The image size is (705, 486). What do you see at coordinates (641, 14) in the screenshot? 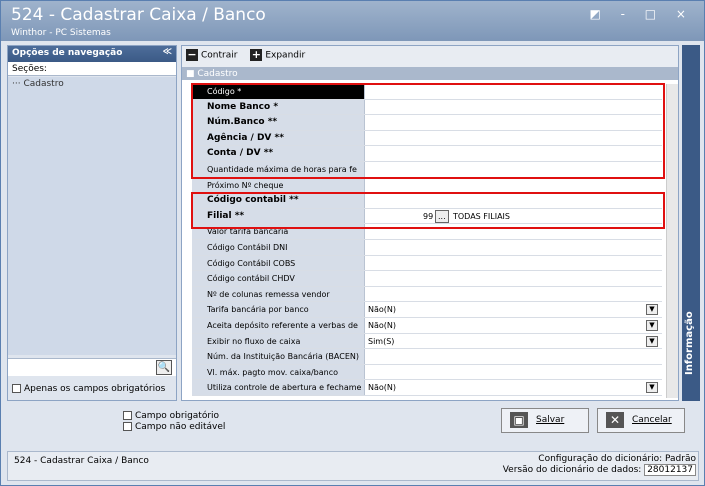
I see `window-controls: ◩ - □ ×` at bounding box center [641, 14].